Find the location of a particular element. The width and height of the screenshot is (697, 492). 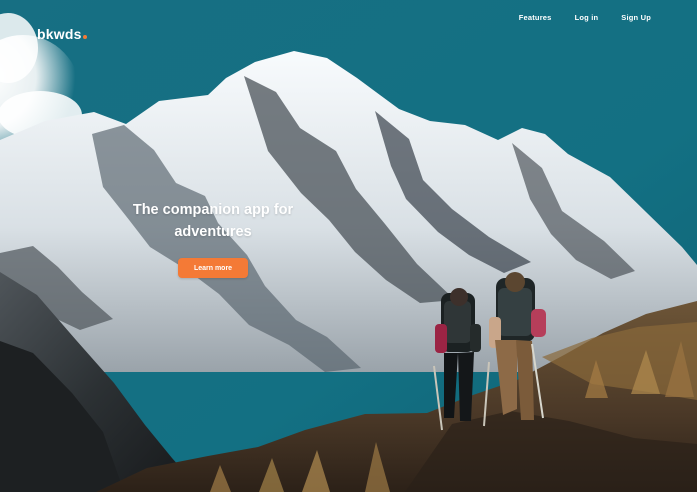

brand-logo: bkwds is located at coordinates (62, 34).